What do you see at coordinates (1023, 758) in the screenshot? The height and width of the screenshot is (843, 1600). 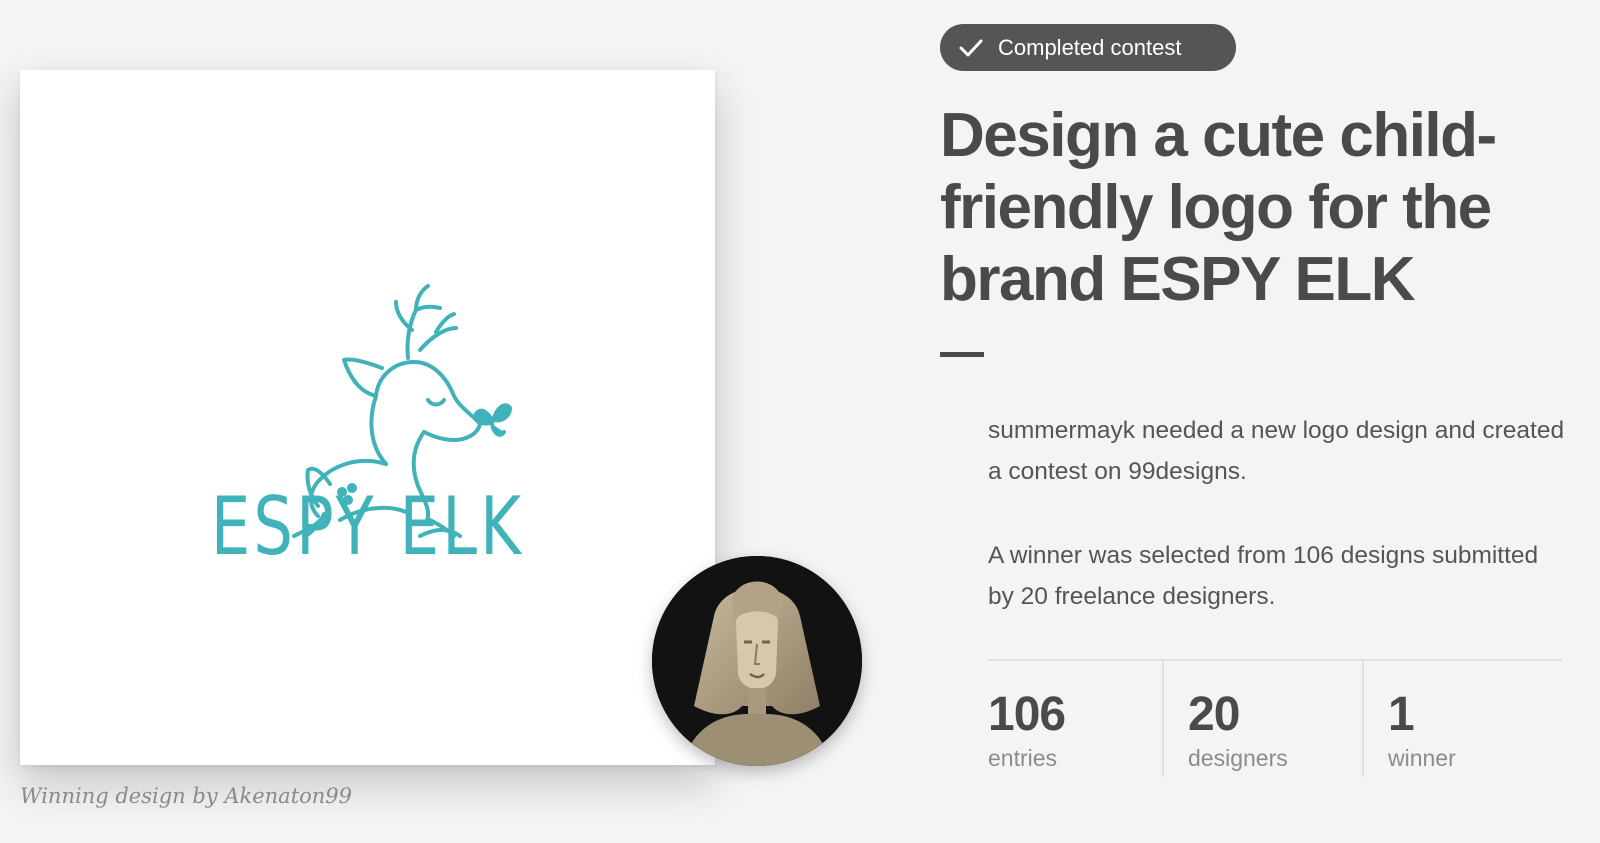 I see `stat-entries-label: entries` at bounding box center [1023, 758].